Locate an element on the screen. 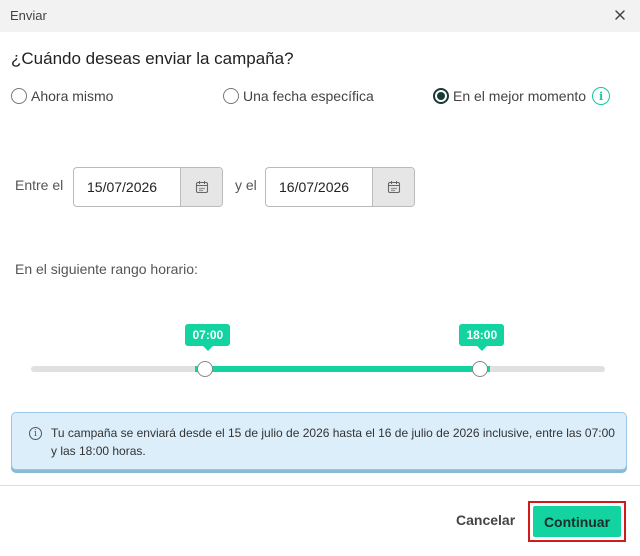 The image size is (640, 556). continue-button: Continuar is located at coordinates (577, 521).